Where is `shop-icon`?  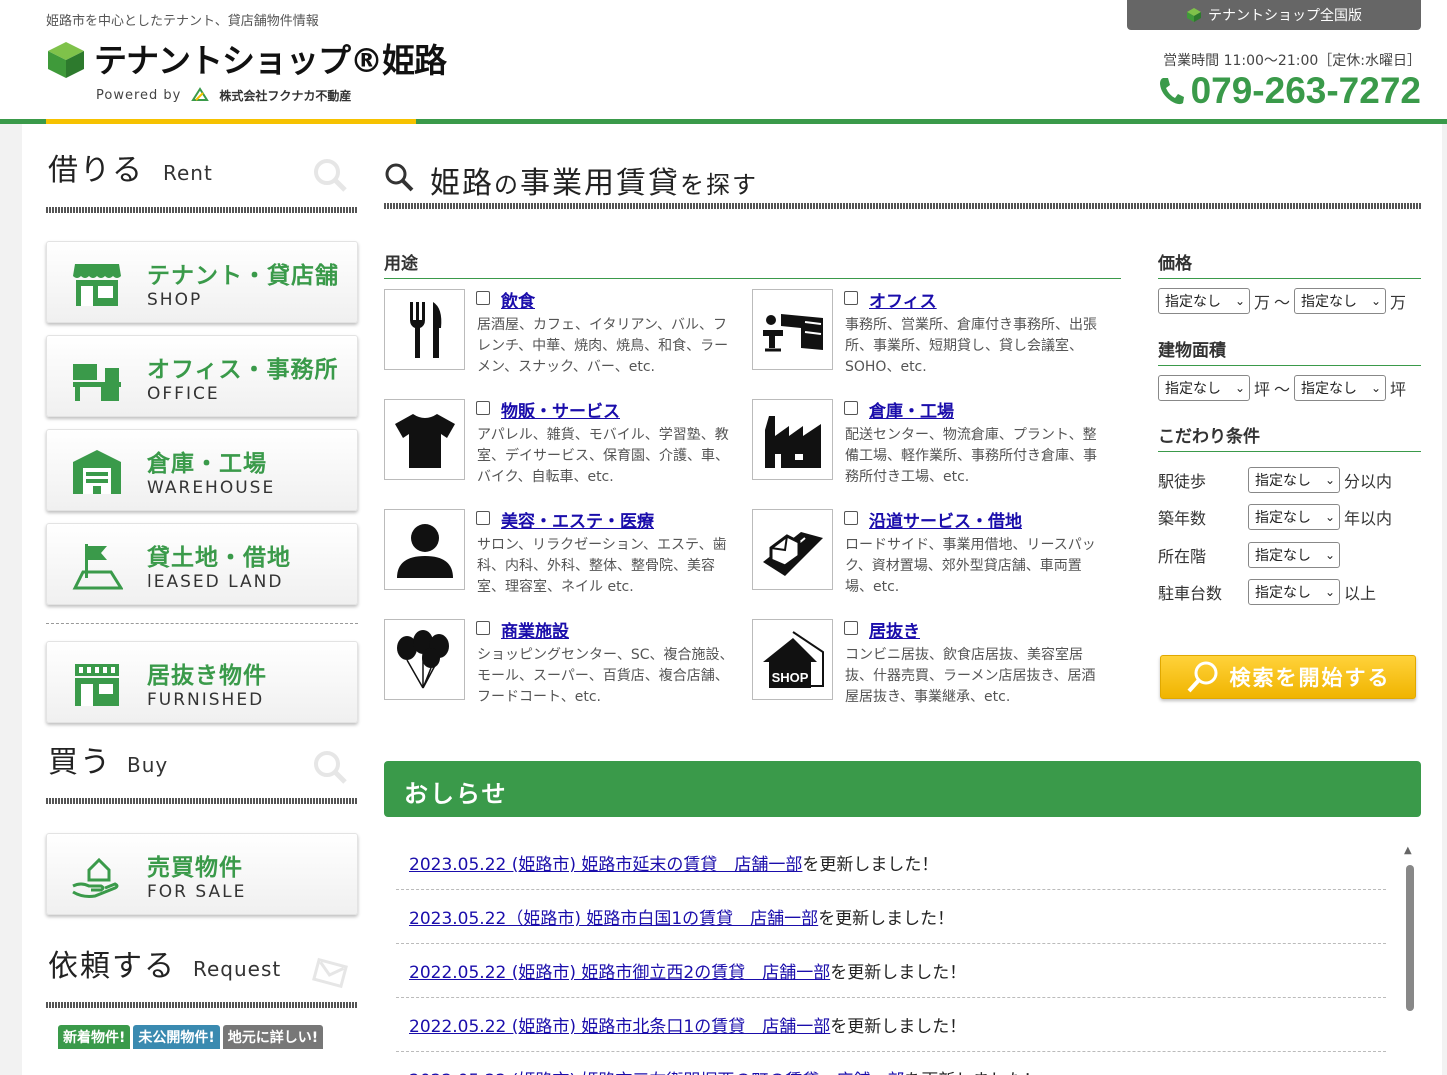
shop-icon is located at coordinates (97, 285).